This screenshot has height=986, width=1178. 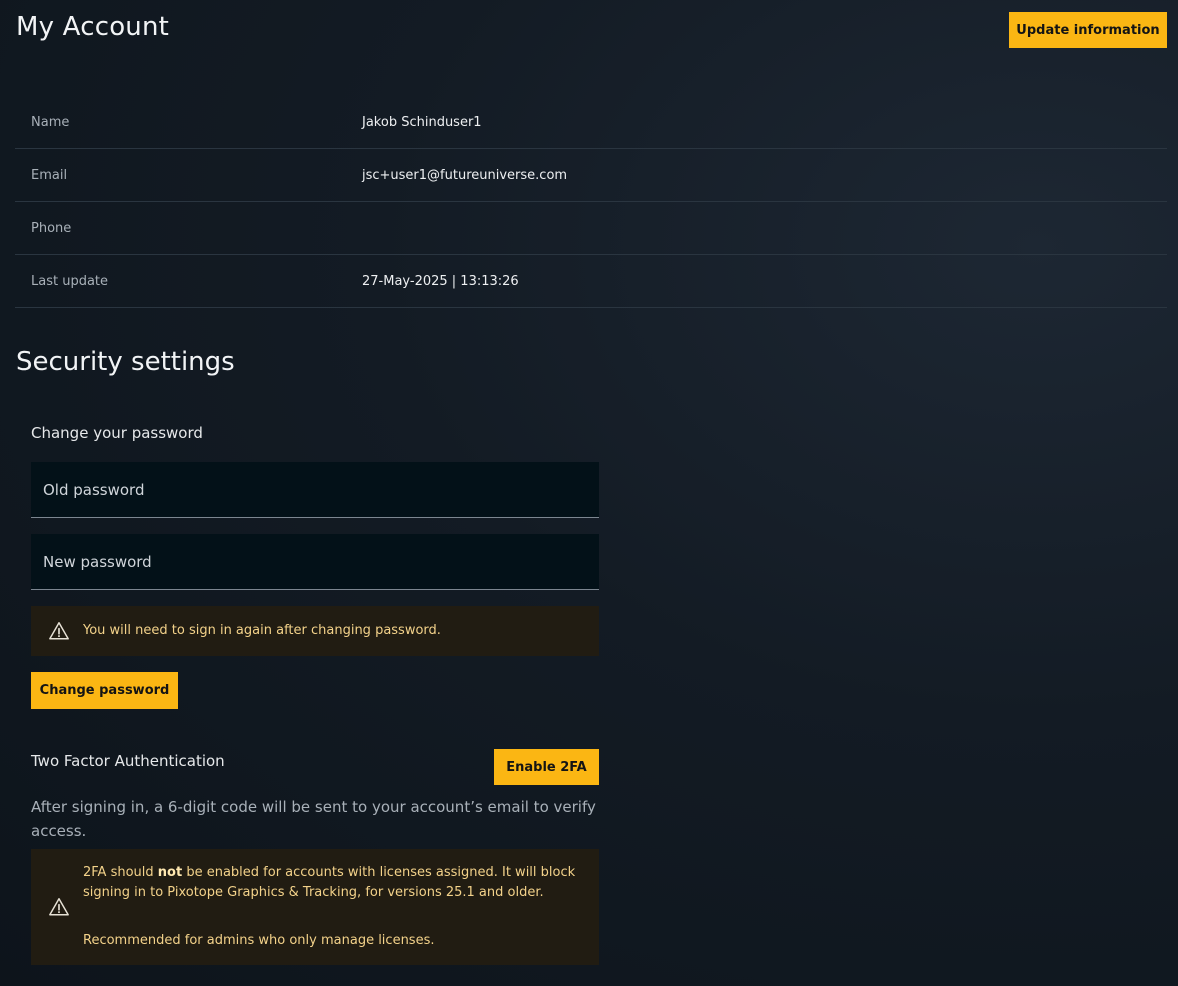 I want to click on two-factor-heading: Two Factor Authentication, so click(x=128, y=761).